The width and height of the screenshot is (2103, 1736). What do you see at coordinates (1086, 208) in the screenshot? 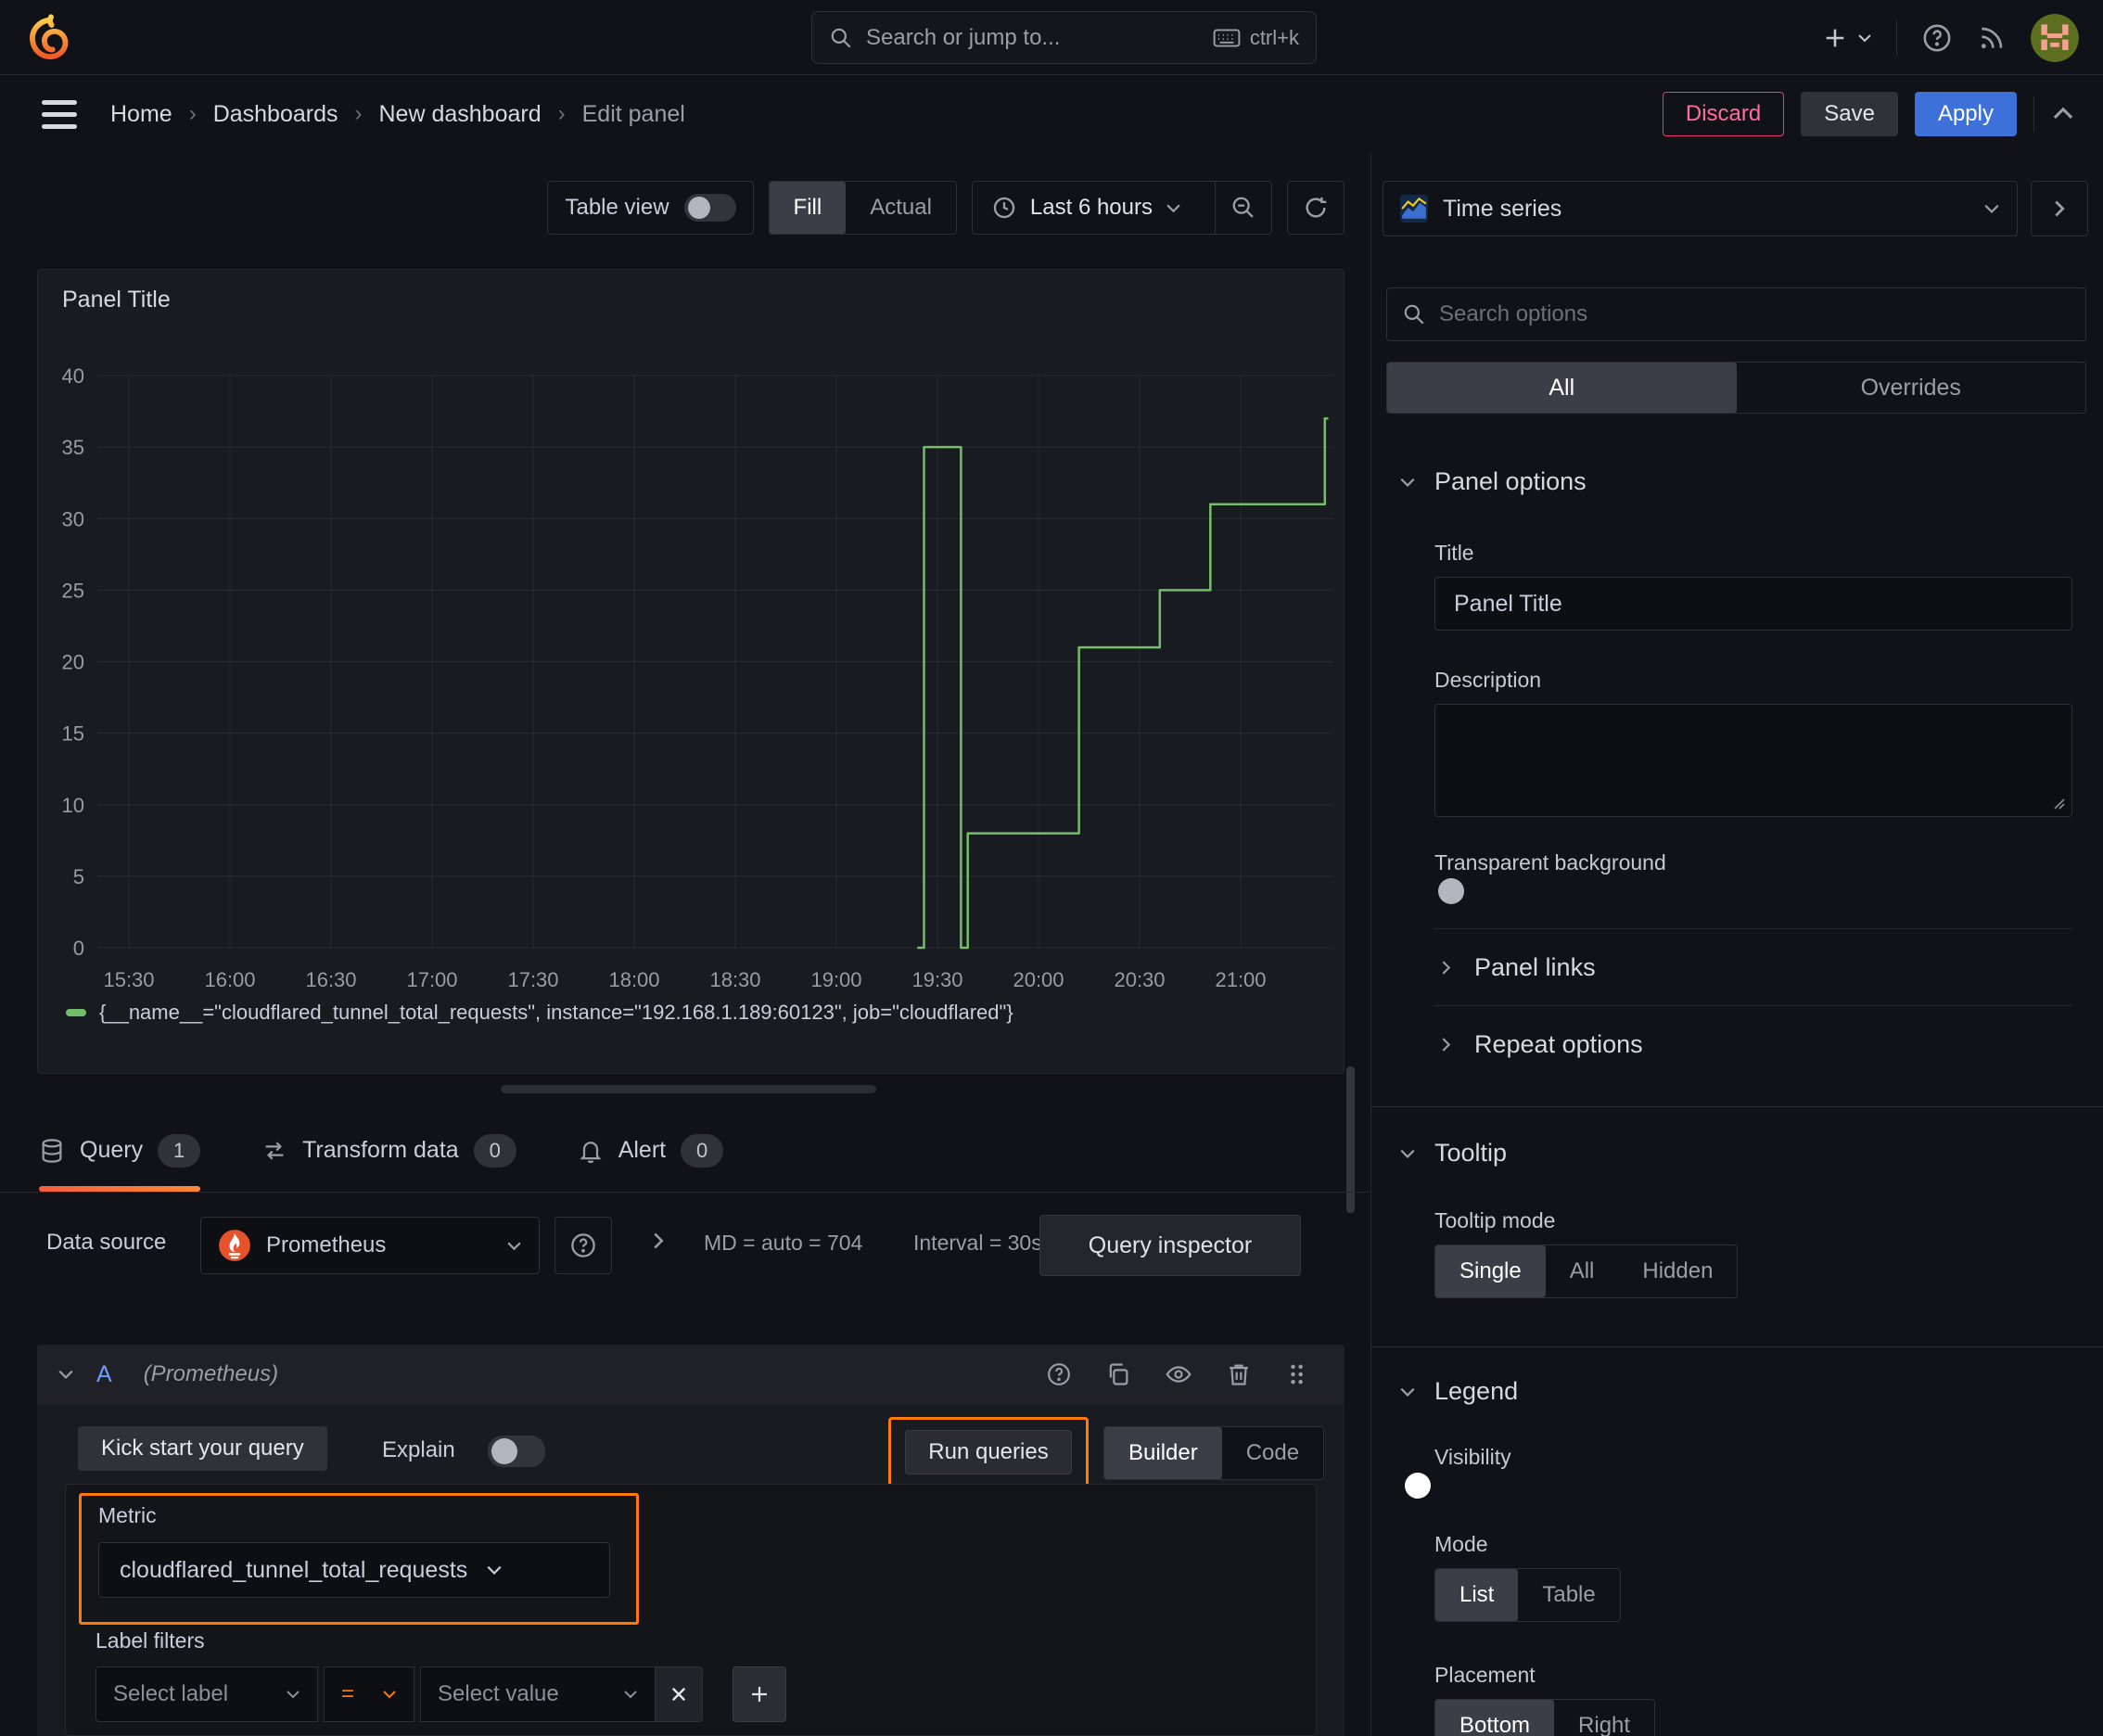
I see `time-range-button: Last 6 hours` at bounding box center [1086, 208].